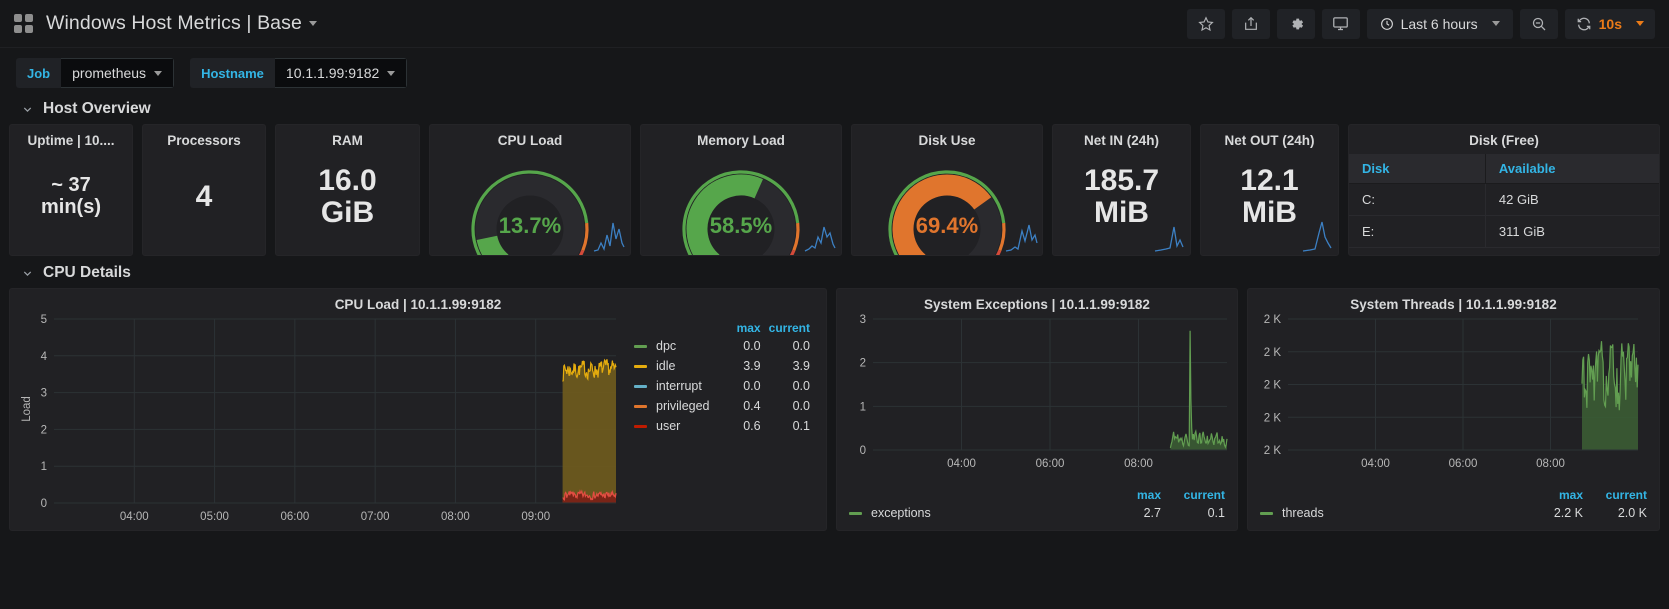  What do you see at coordinates (1417, 200) in the screenshot?
I see `cell-disk: C:` at bounding box center [1417, 200].